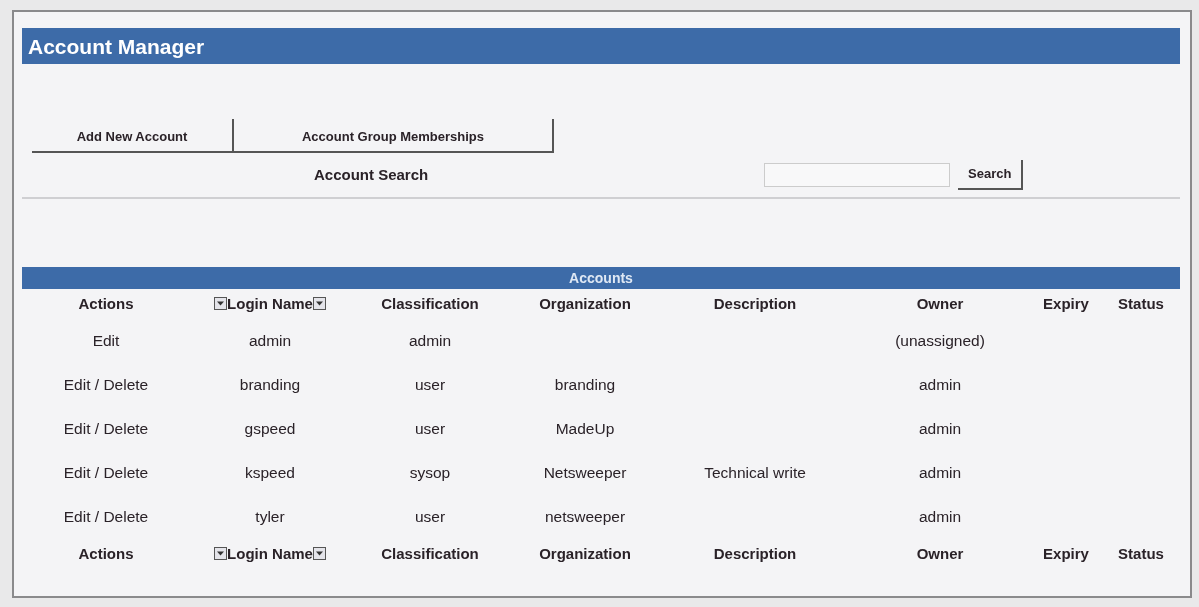 The image size is (1199, 607). Describe the element at coordinates (133, 136) in the screenshot. I see `tab: Add New Account` at that location.